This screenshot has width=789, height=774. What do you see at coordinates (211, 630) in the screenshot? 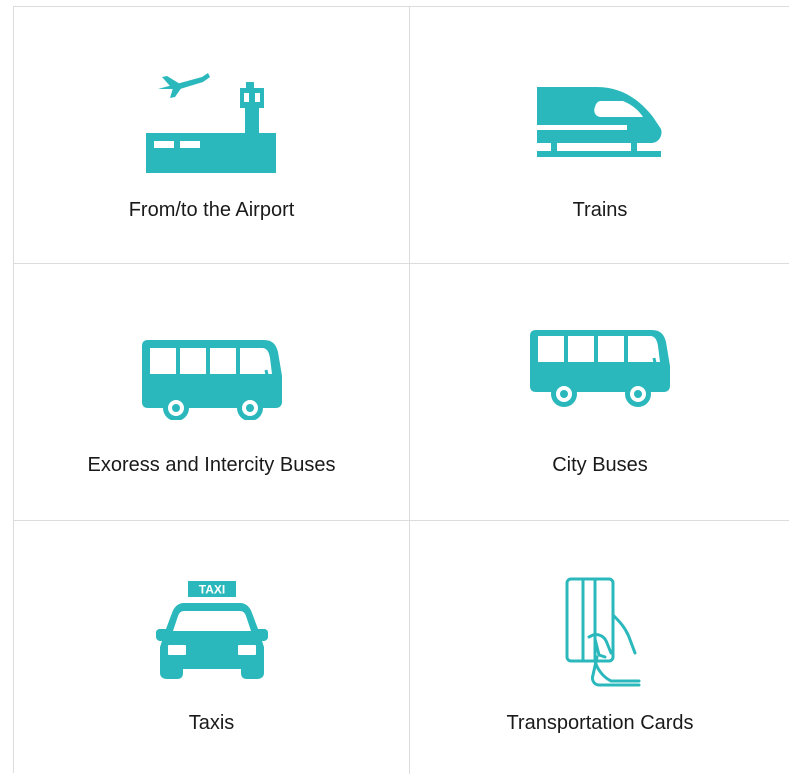
I see `taxi-icon: TAXI` at bounding box center [211, 630].